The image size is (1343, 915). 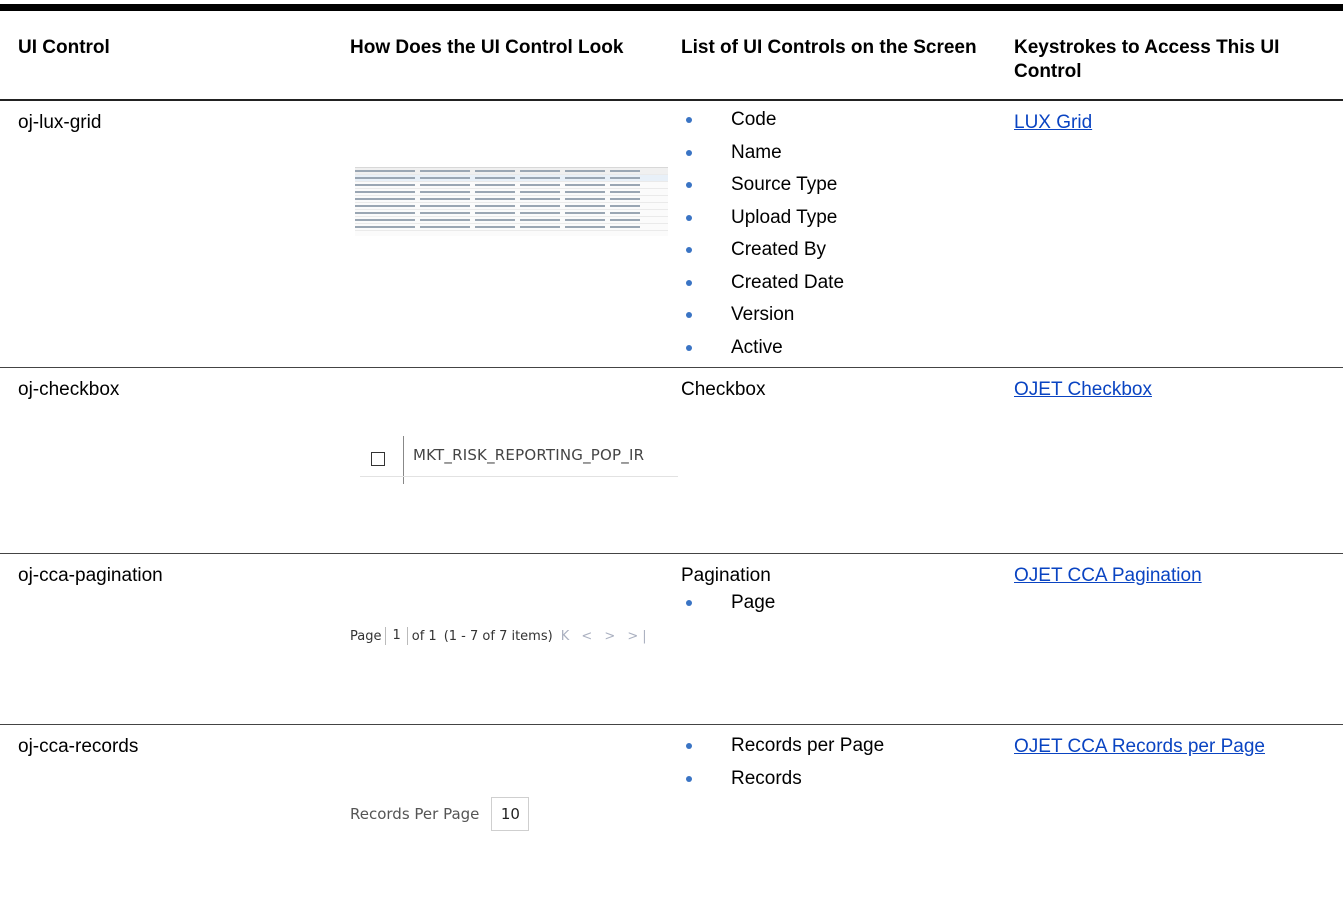 What do you see at coordinates (424, 636) in the screenshot?
I see `page-of-text: of 1` at bounding box center [424, 636].